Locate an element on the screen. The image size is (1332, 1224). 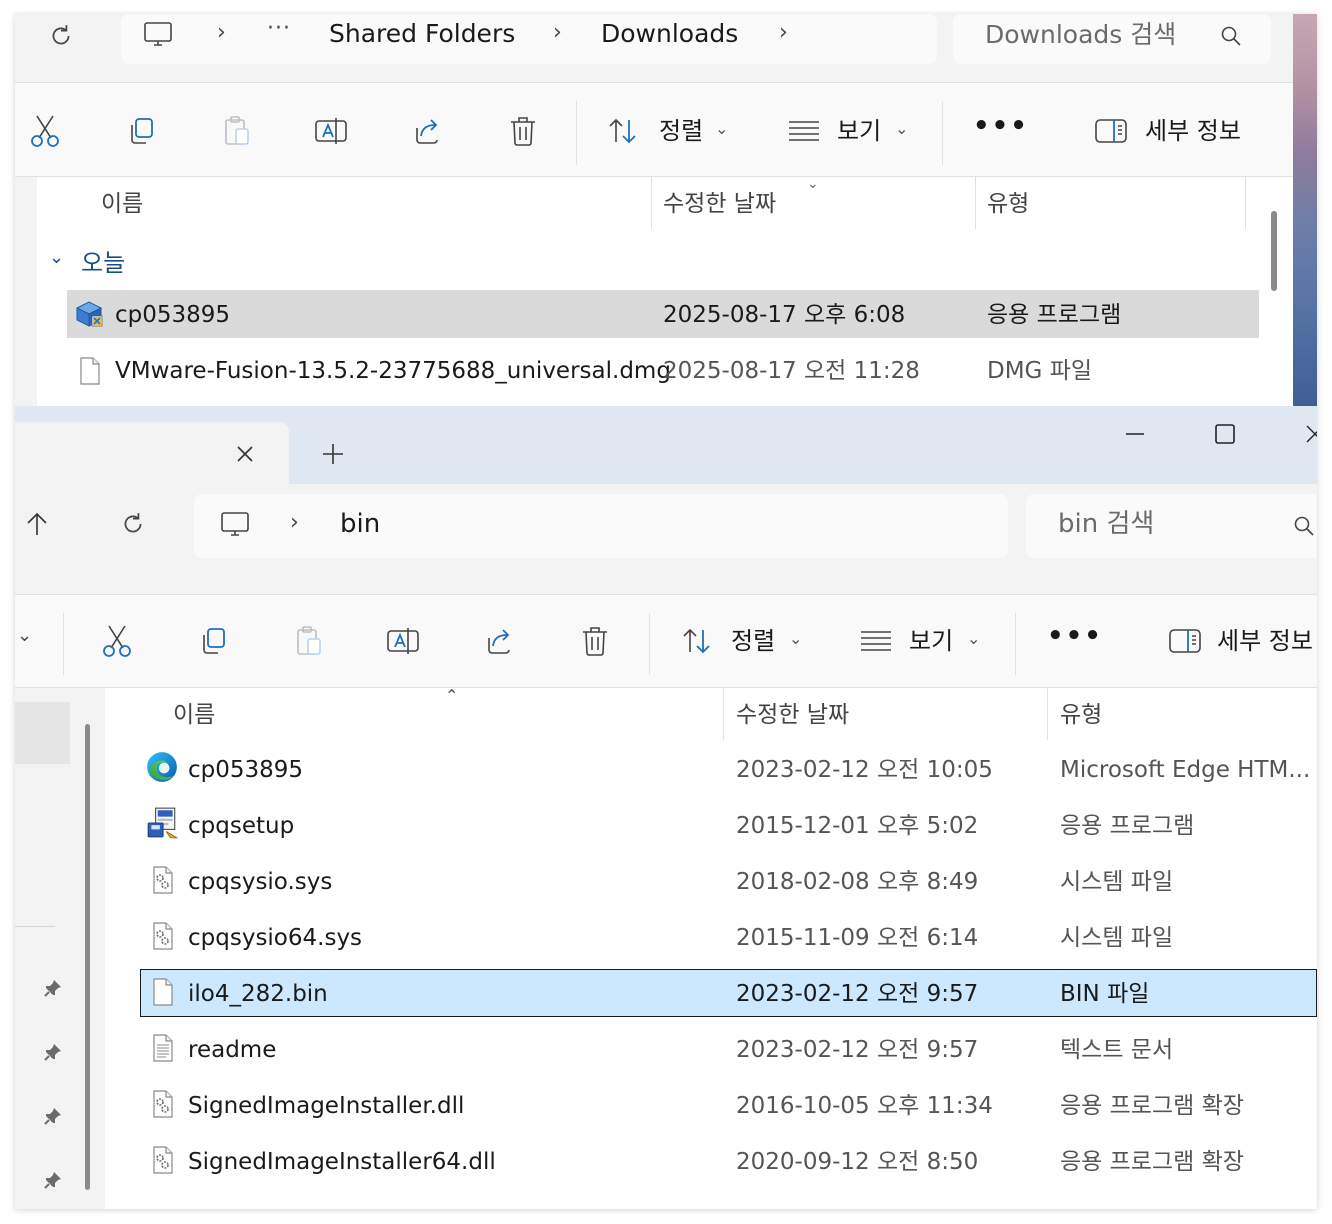
column-divider is located at coordinates (975, 203).